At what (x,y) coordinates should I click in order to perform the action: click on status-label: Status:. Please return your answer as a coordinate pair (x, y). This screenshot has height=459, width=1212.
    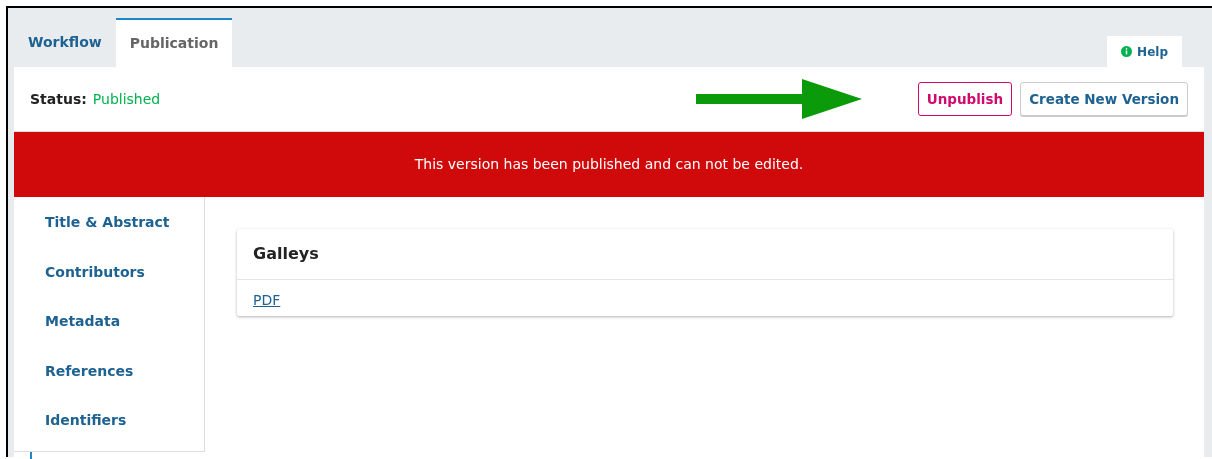
    Looking at the image, I should click on (58, 99).